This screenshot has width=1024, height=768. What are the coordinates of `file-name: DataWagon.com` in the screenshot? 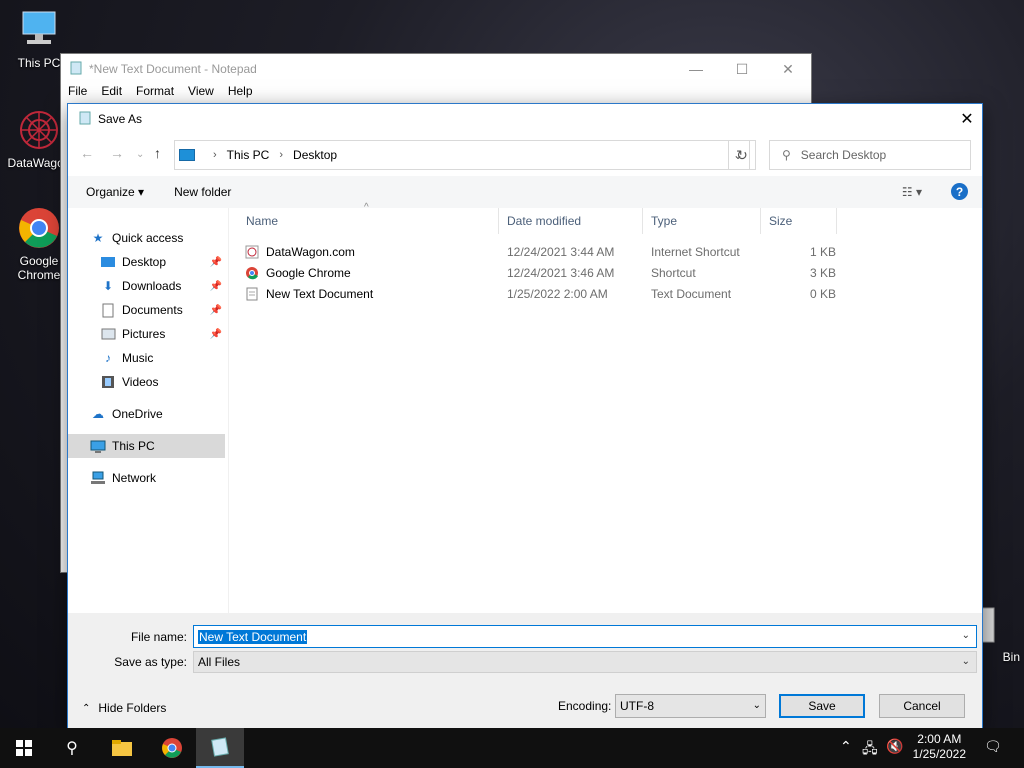 It's located at (310, 252).